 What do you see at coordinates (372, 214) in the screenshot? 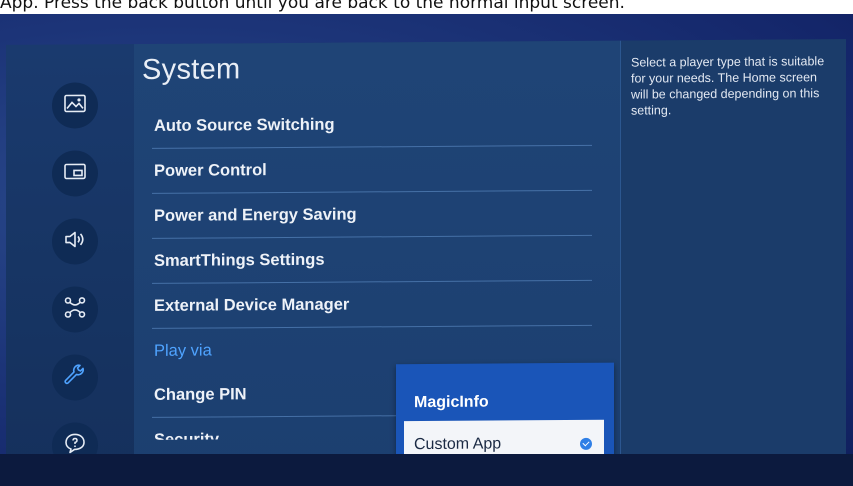
I see `menu-item-power-energy-saving: Power and Energy Saving` at bounding box center [372, 214].